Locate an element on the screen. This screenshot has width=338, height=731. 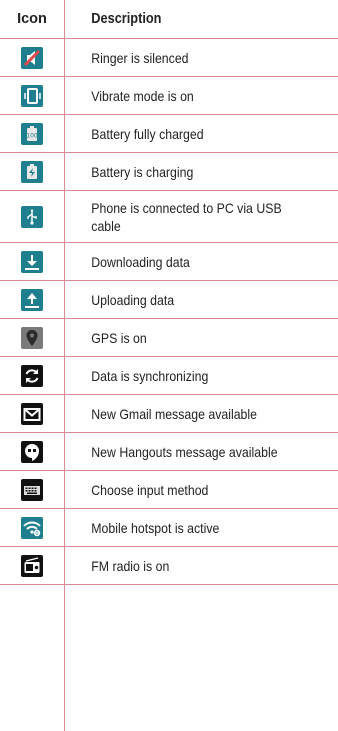
gmail-icon is located at coordinates (32, 413).